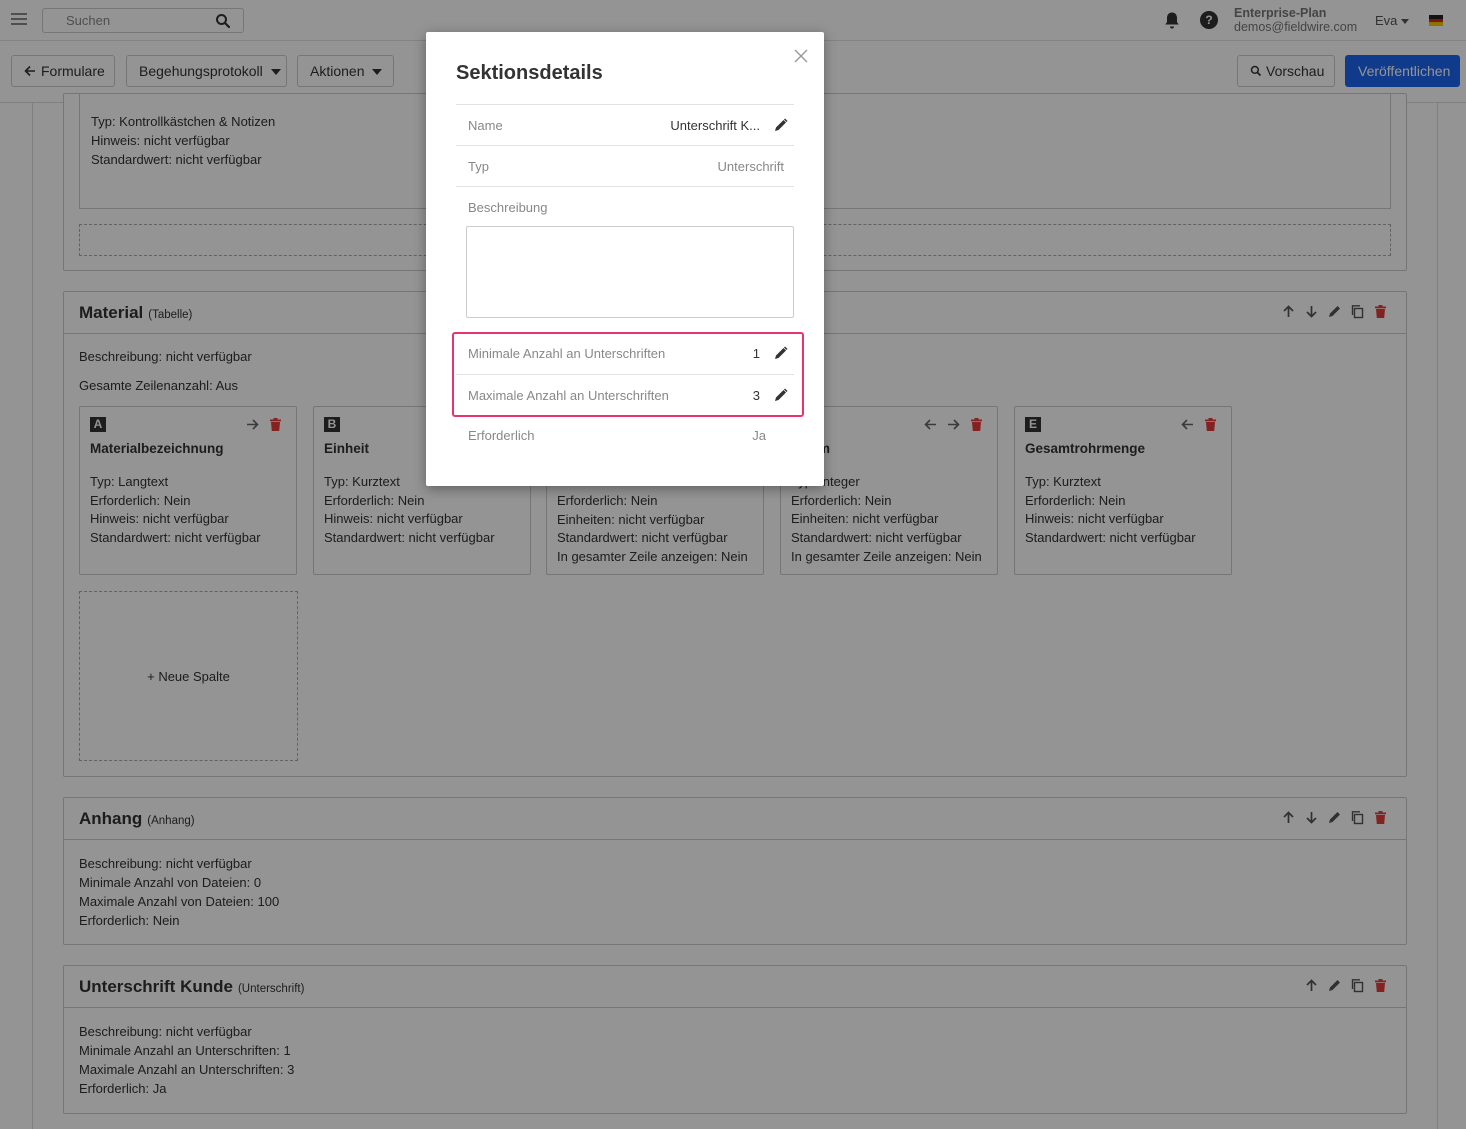 Image resolution: width=1466 pixels, height=1129 pixels. I want to click on description-row: Beschreibung, so click(625, 206).